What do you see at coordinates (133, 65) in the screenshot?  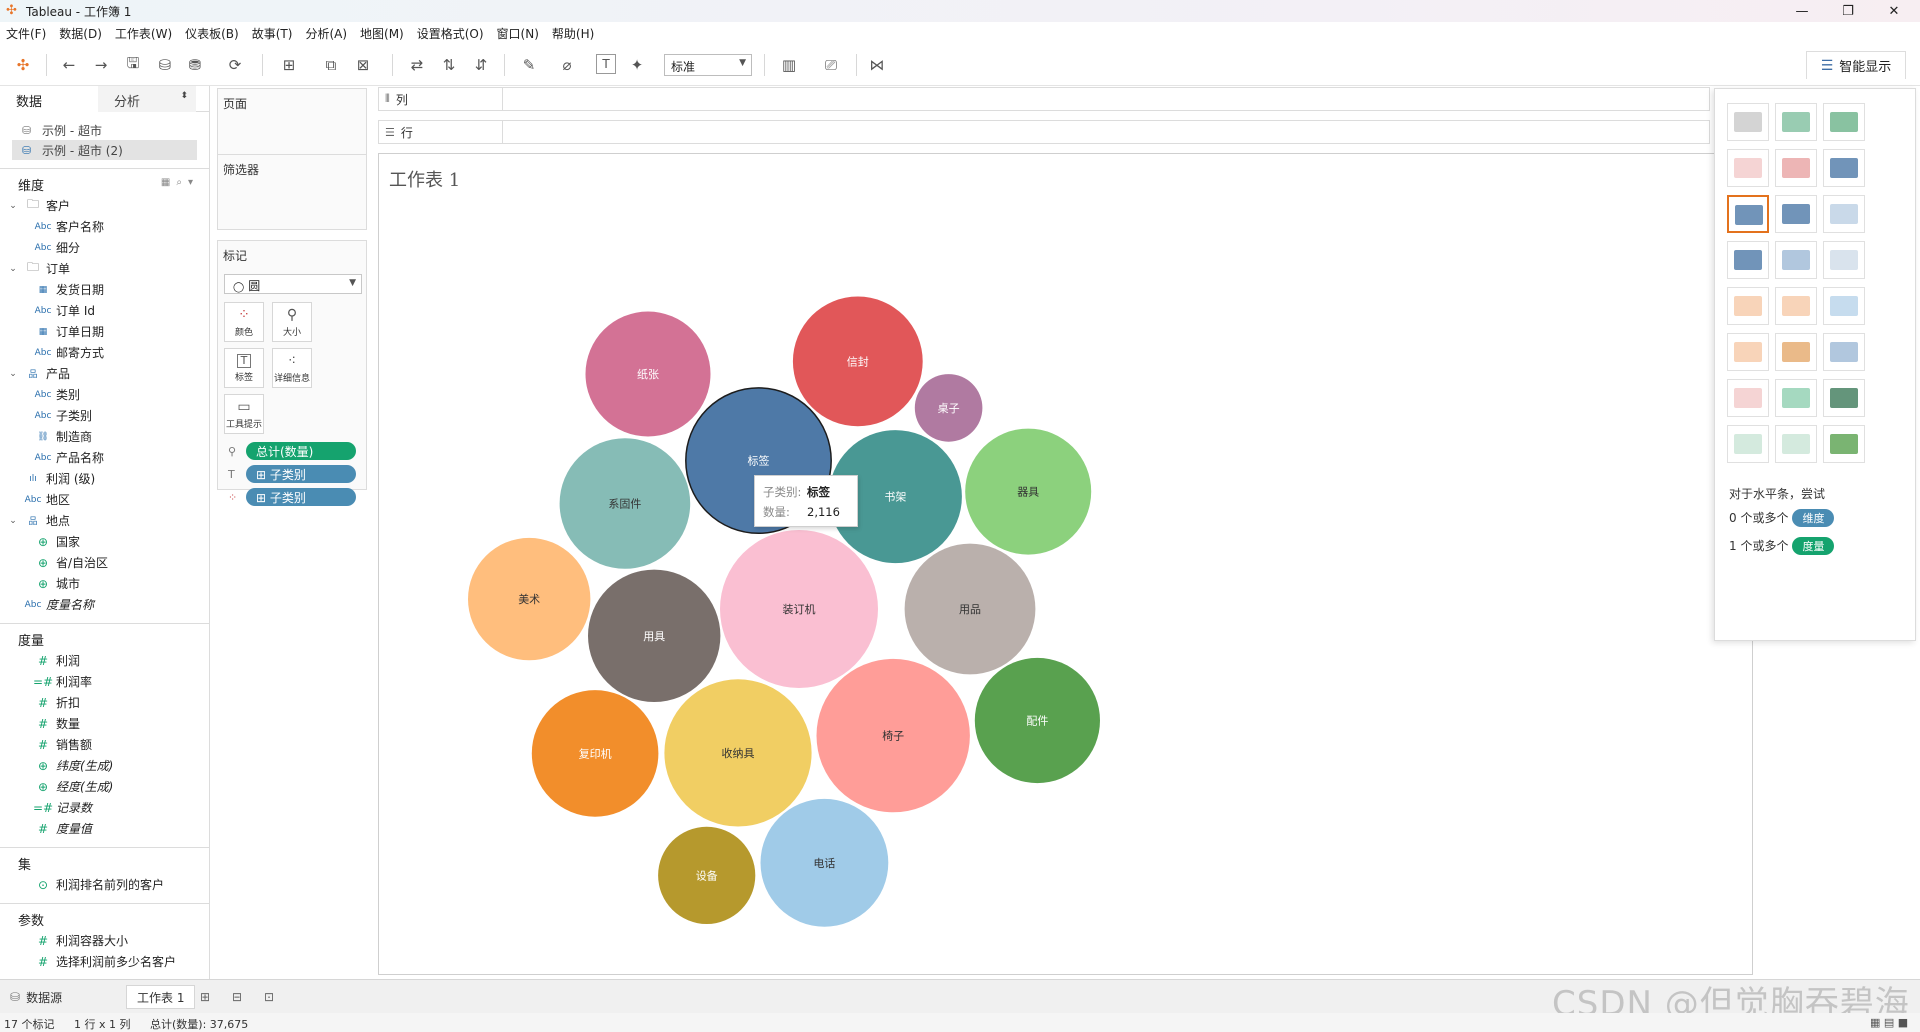 I see `save-icon: 🖫` at bounding box center [133, 65].